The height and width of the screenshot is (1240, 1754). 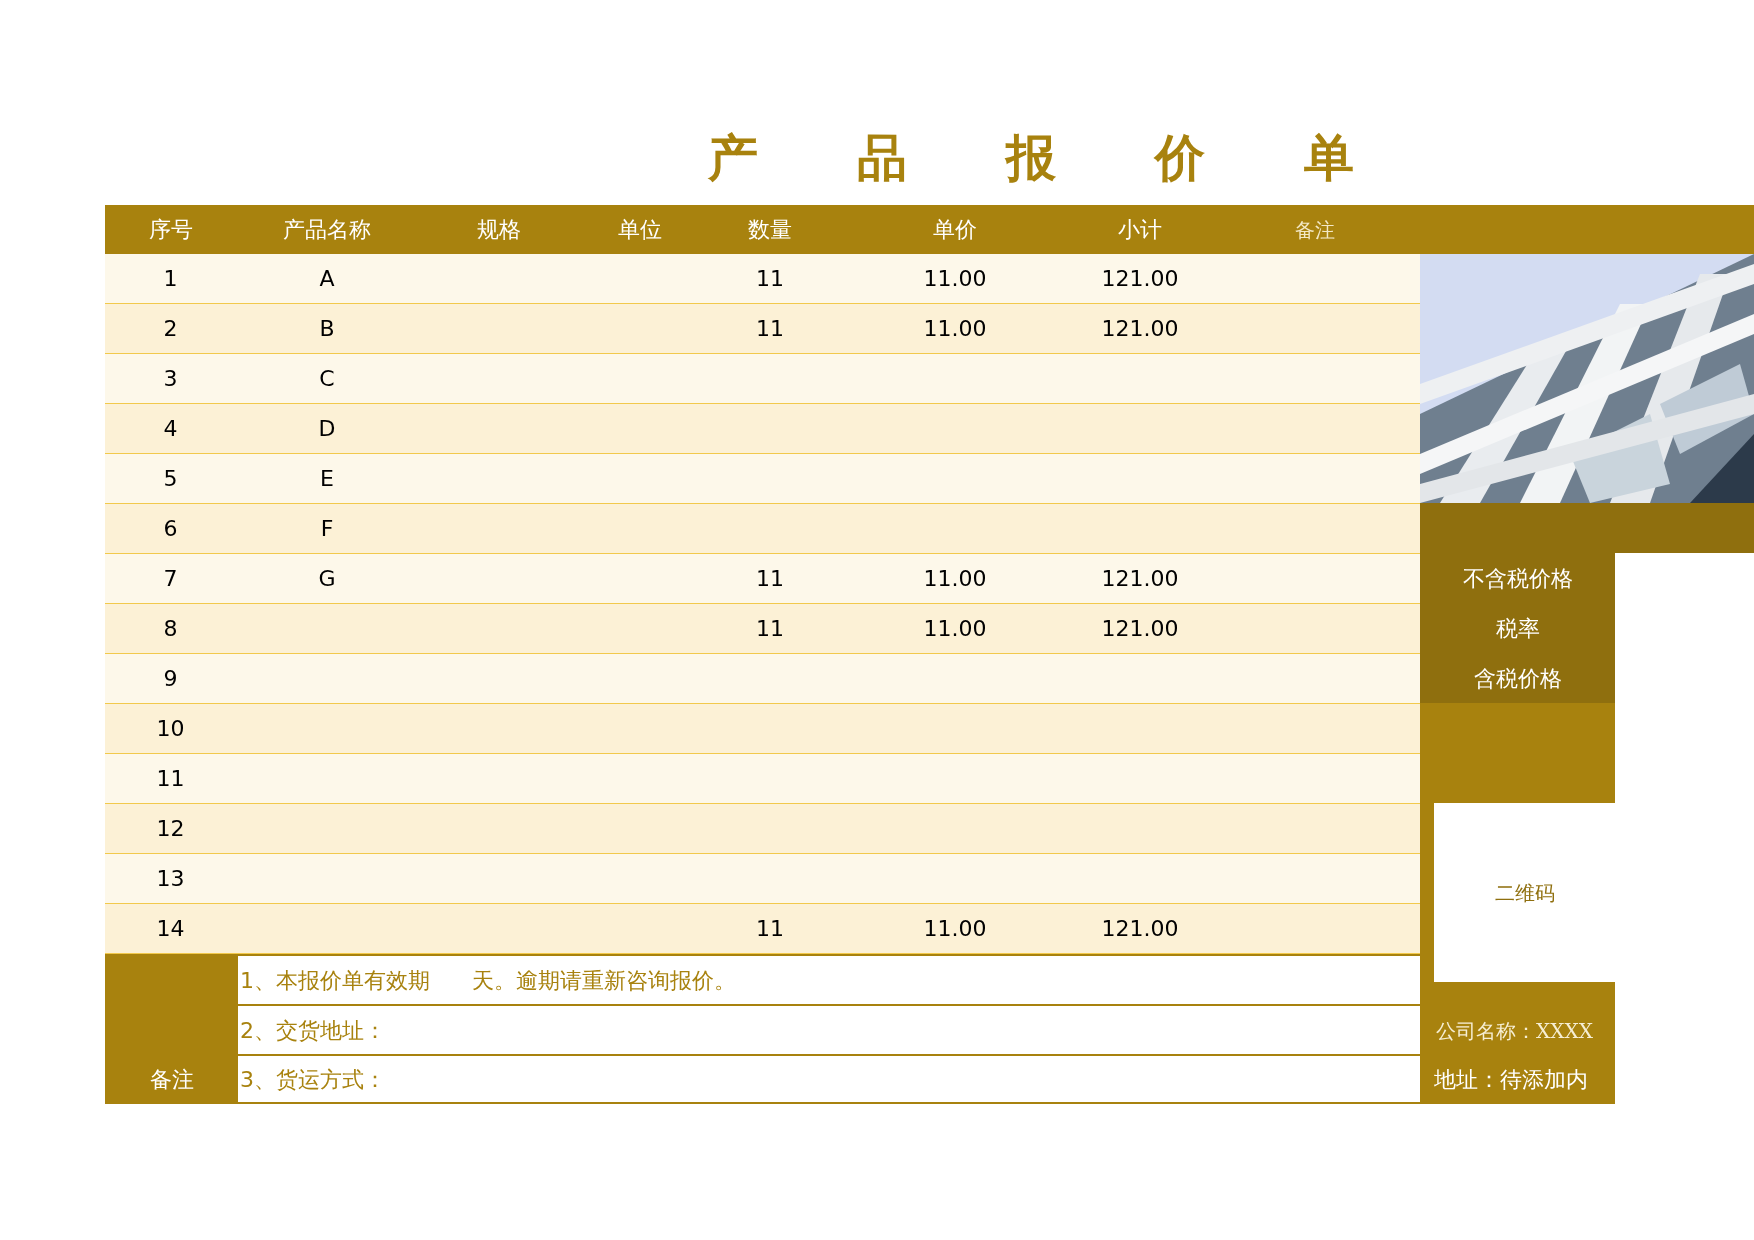 I want to click on table-cell-text: 10, so click(x=170, y=729).